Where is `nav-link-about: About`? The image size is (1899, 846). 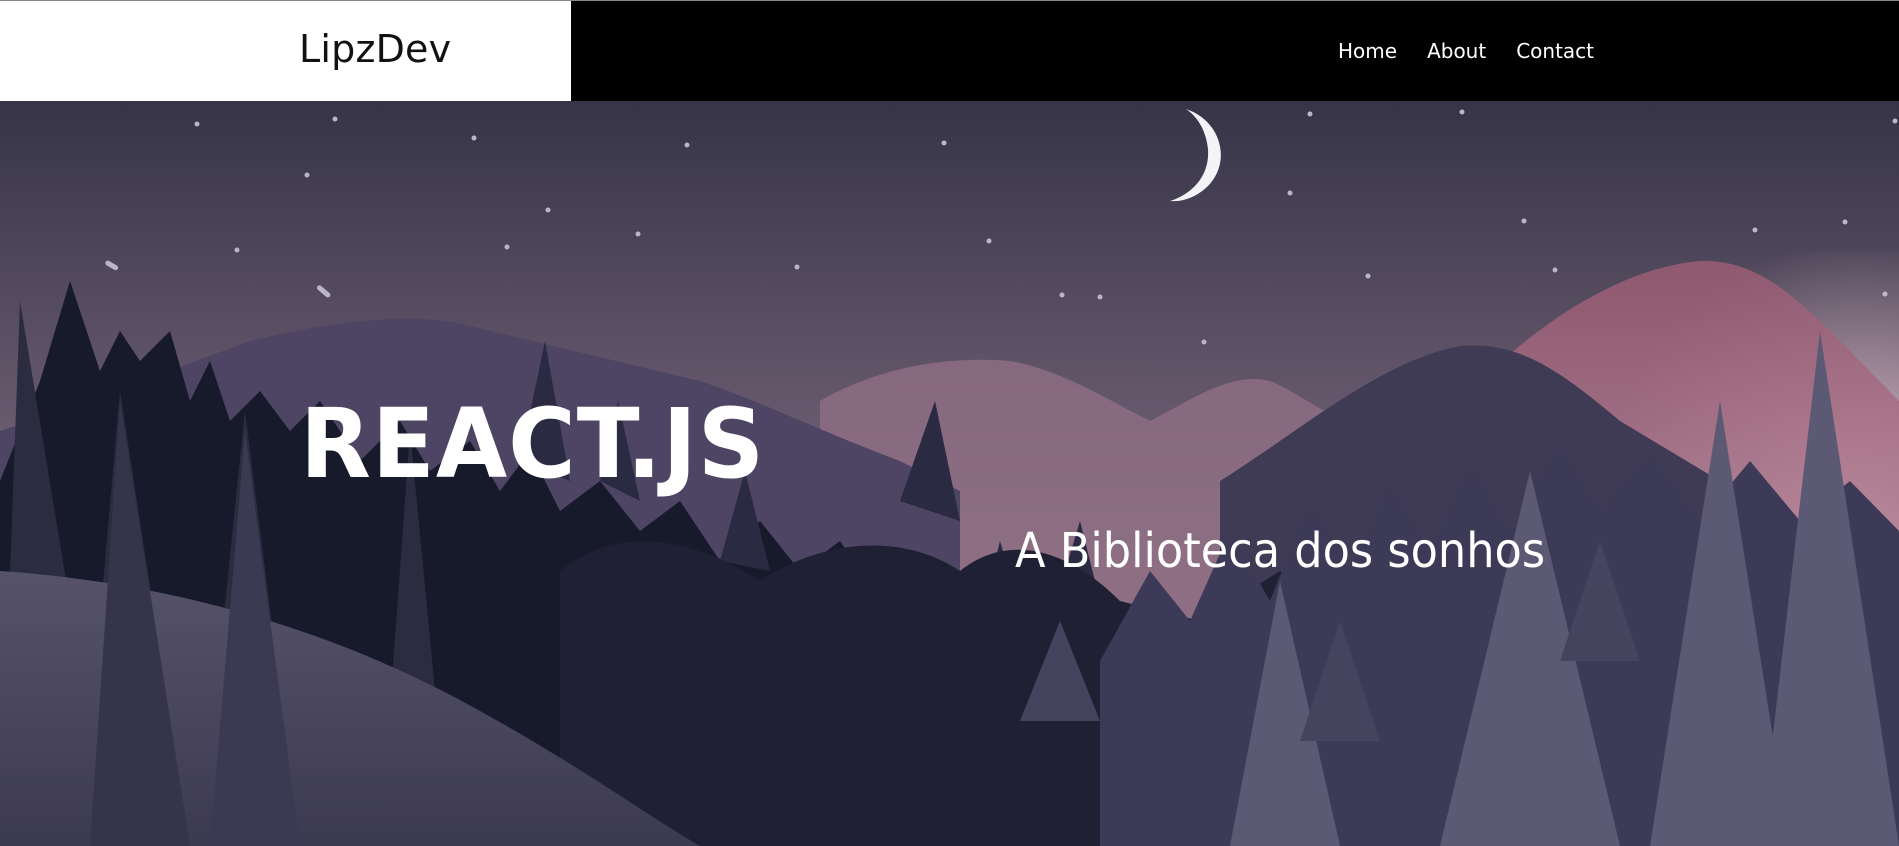 nav-link-about: About is located at coordinates (1456, 51).